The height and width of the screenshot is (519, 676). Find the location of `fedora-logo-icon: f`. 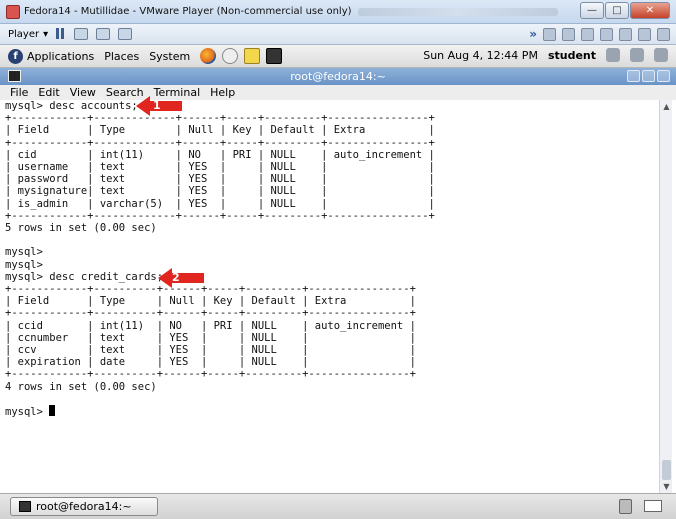

fedora-logo-icon: f is located at coordinates (15, 56).